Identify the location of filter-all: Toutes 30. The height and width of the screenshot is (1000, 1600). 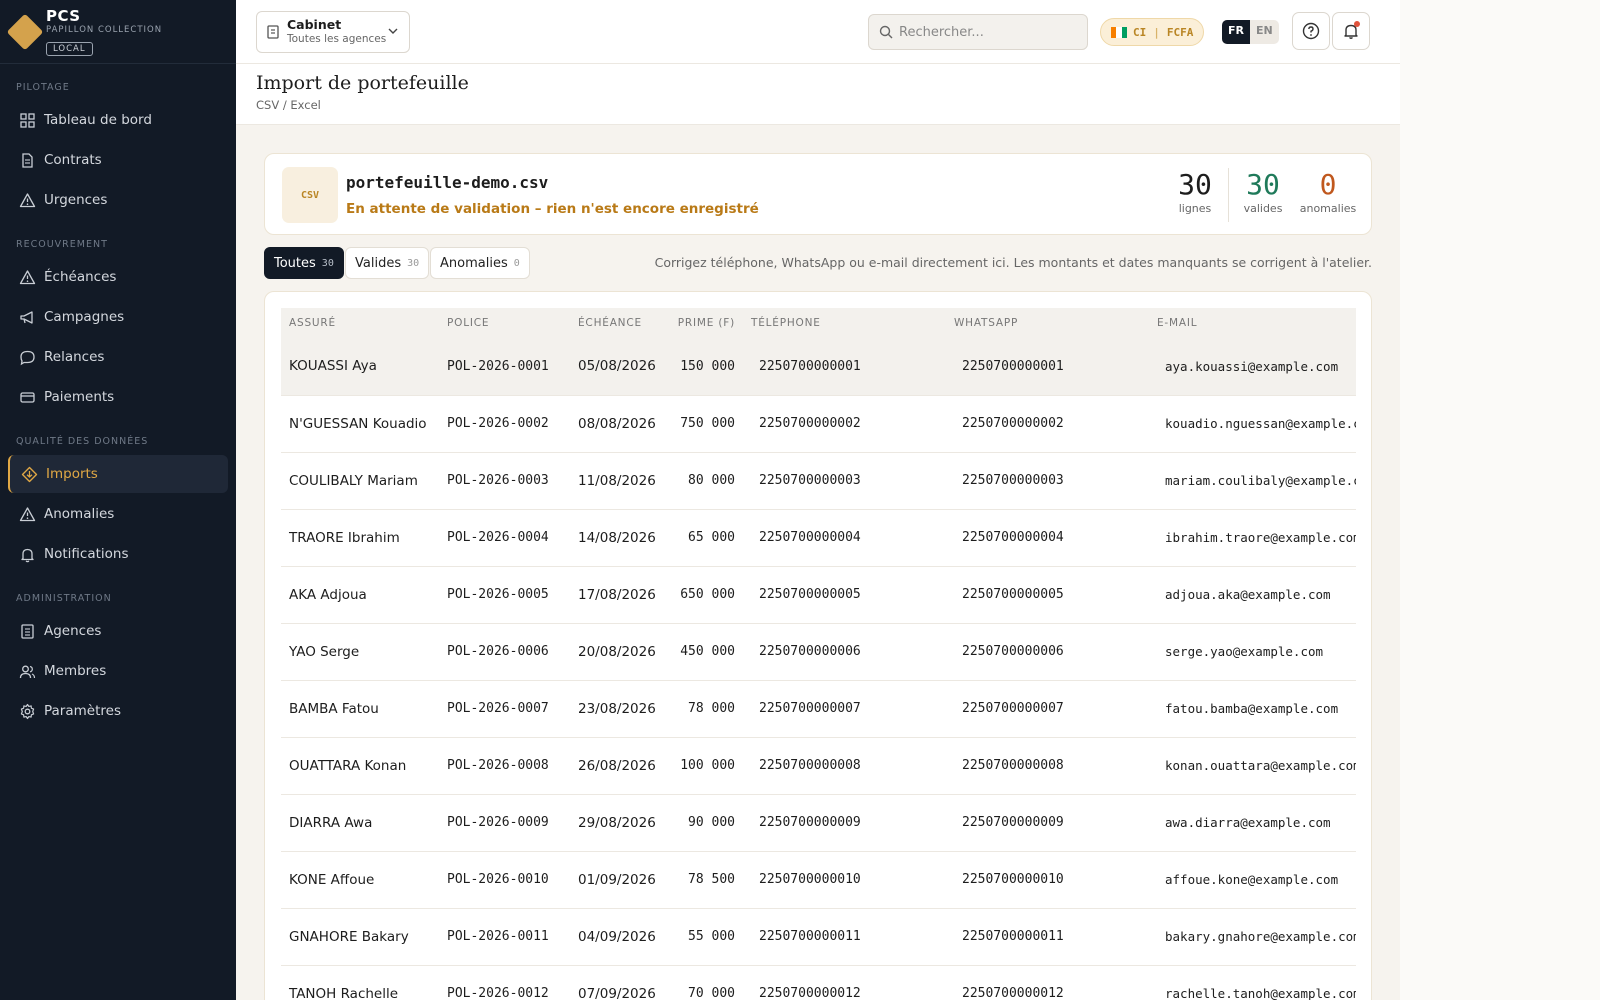
(304, 263).